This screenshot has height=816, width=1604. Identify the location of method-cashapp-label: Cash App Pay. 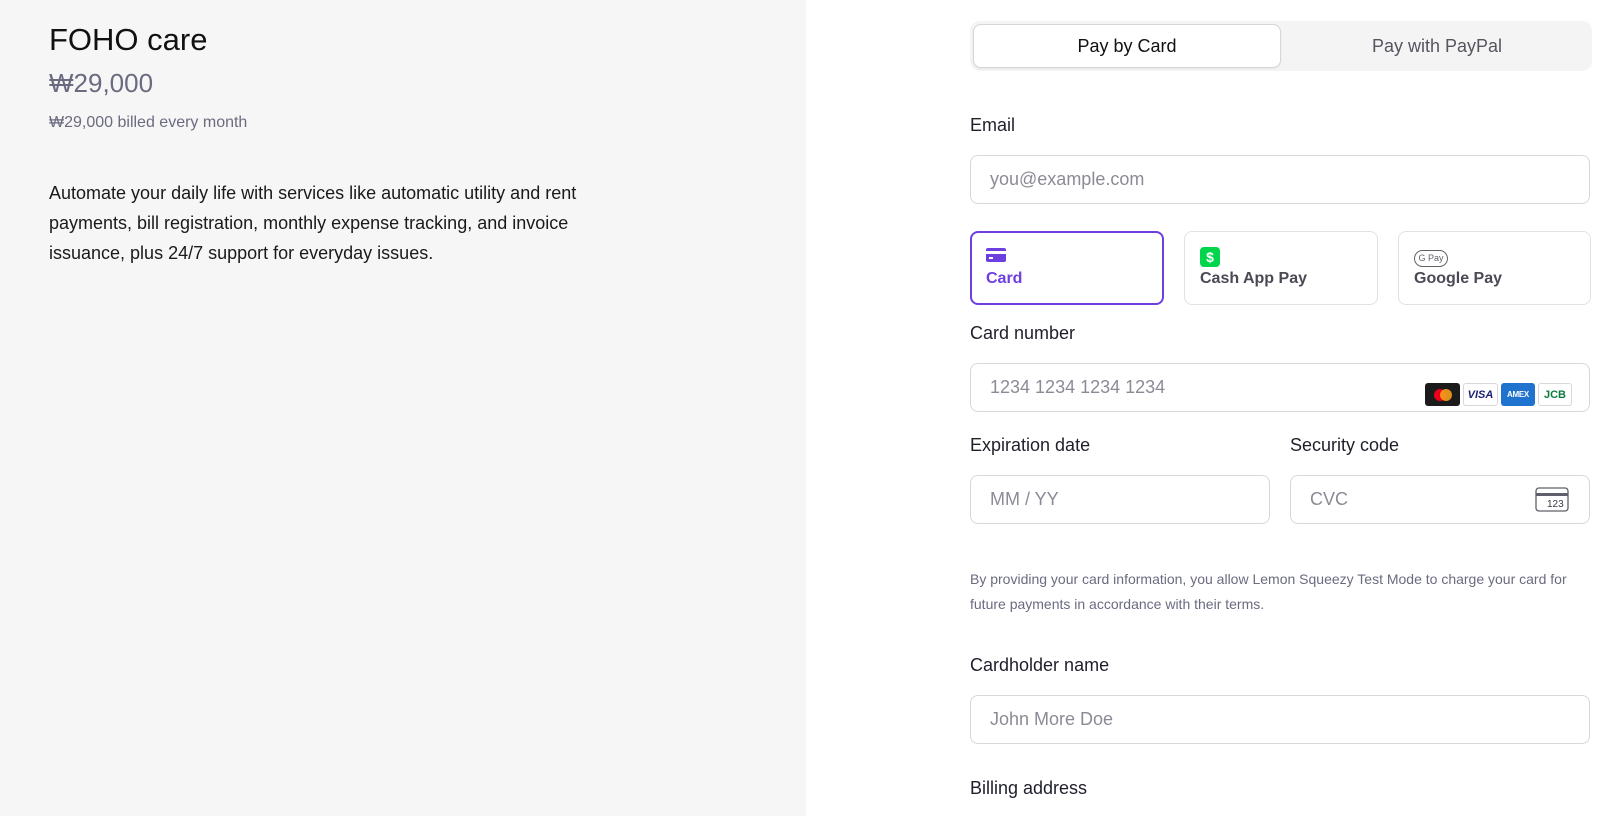
(1253, 278).